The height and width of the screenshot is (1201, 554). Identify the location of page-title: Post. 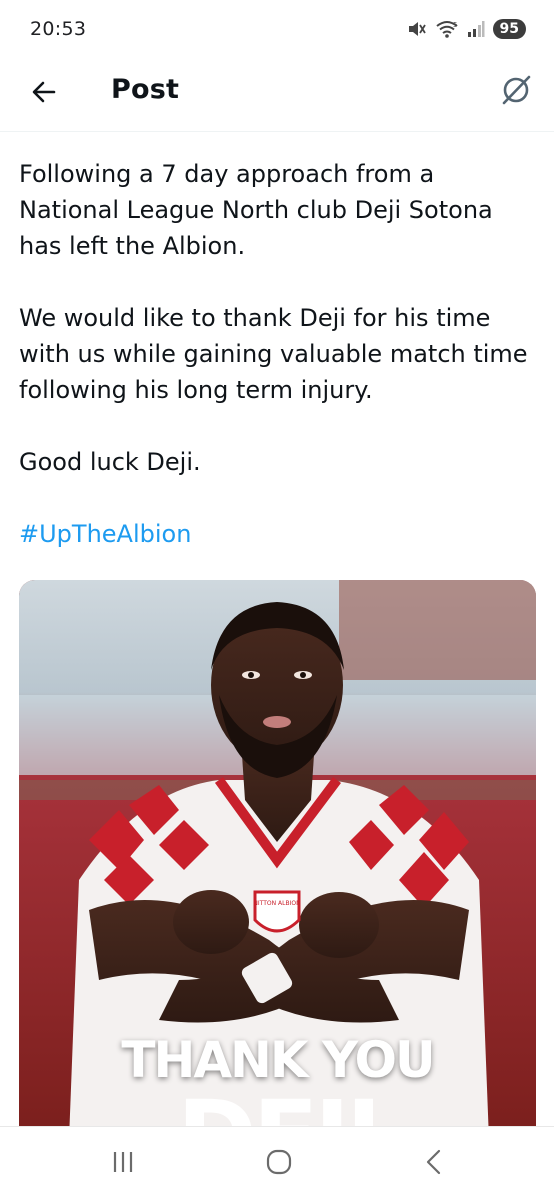
(145, 89).